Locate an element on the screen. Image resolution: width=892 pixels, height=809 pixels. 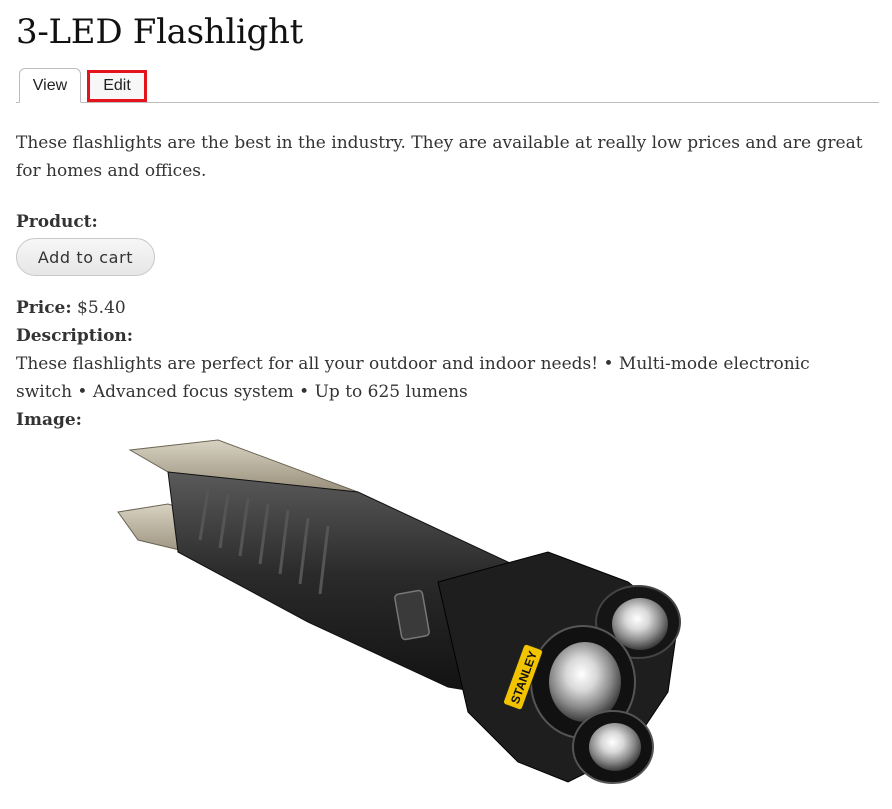
description-label: Description: is located at coordinates (75, 336).